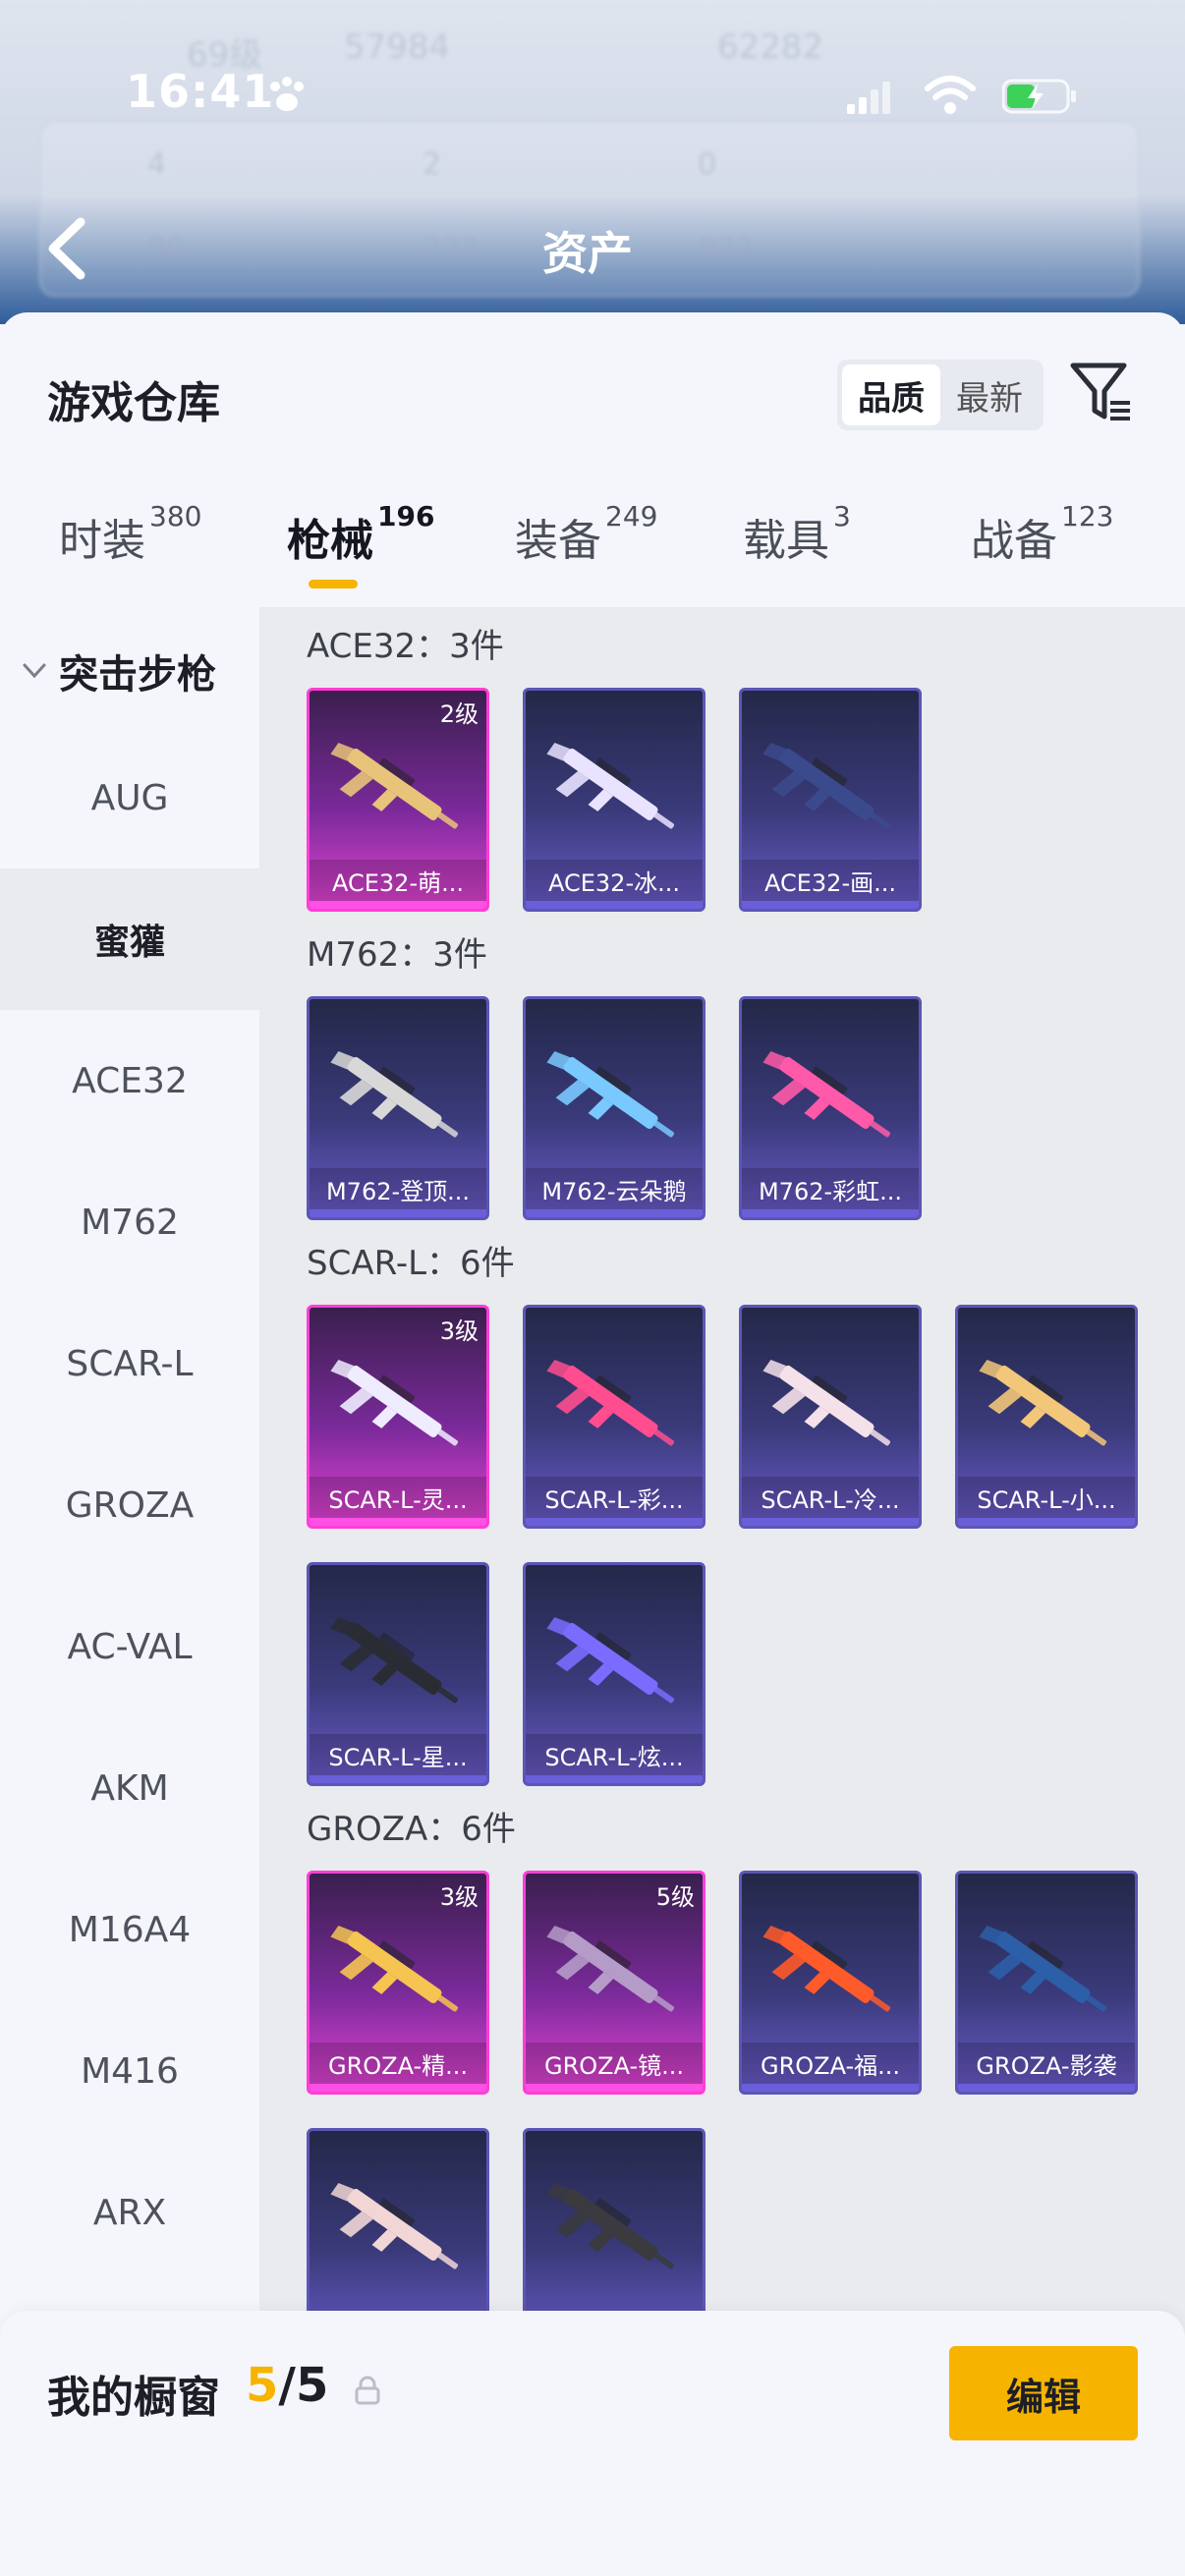  Describe the element at coordinates (452, 249) in the screenshot. I see `bg-row2-b: 232` at that location.